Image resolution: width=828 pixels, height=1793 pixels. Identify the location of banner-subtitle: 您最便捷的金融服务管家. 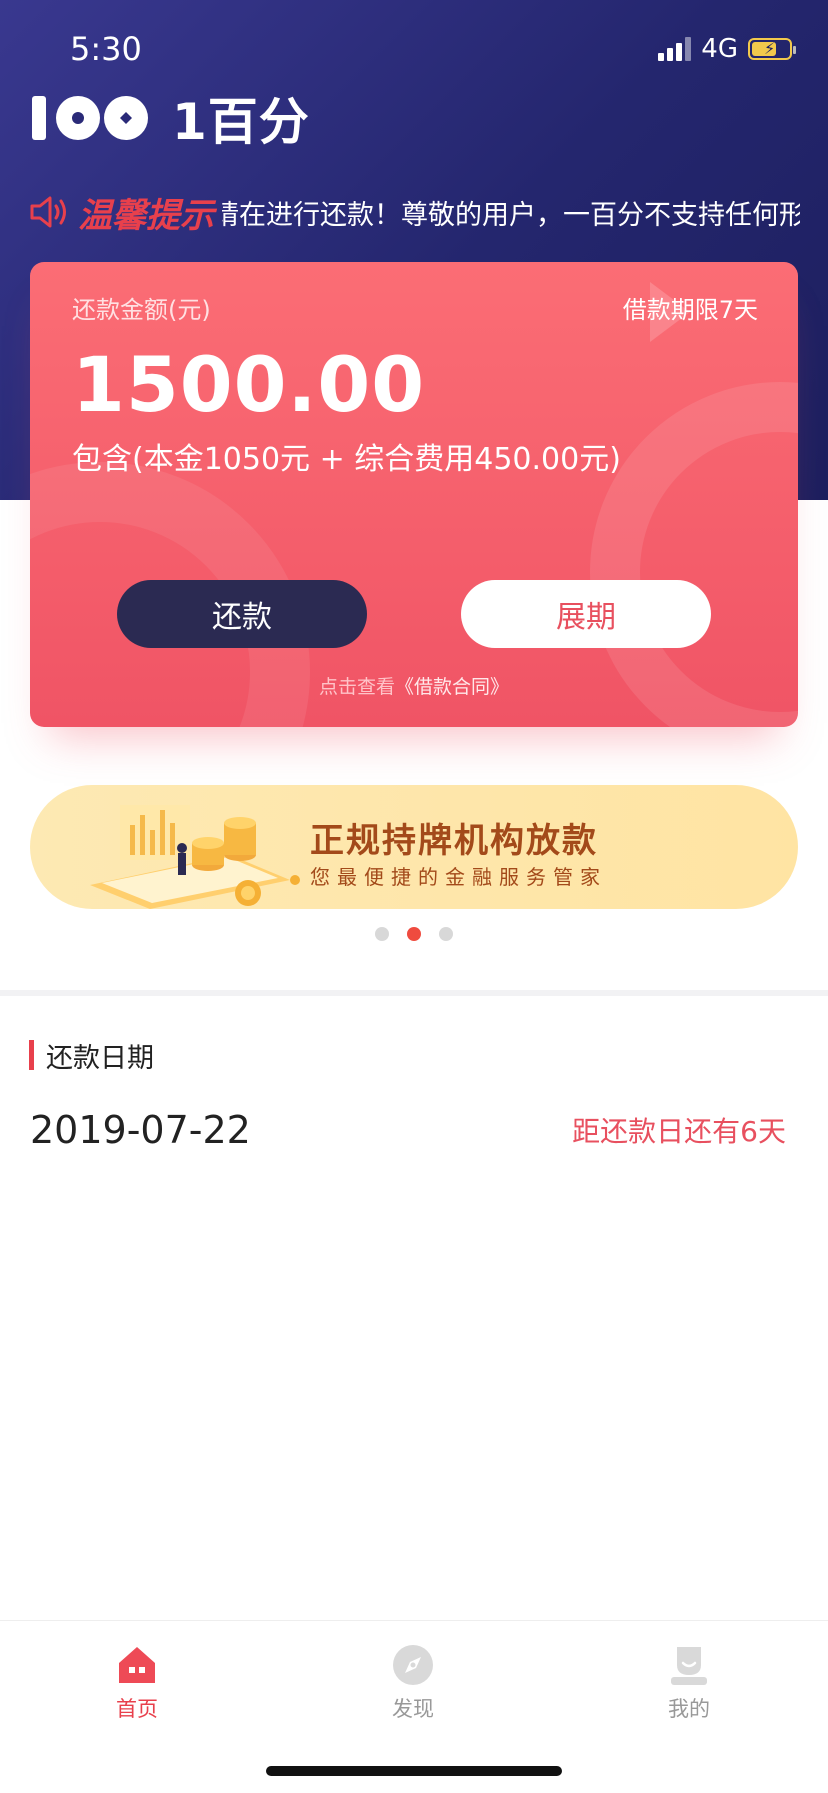
(458, 877).